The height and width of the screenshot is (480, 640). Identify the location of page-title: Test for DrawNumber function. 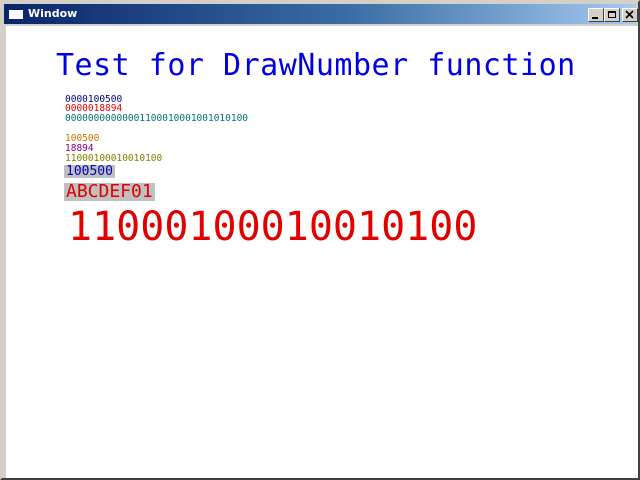
(316, 65).